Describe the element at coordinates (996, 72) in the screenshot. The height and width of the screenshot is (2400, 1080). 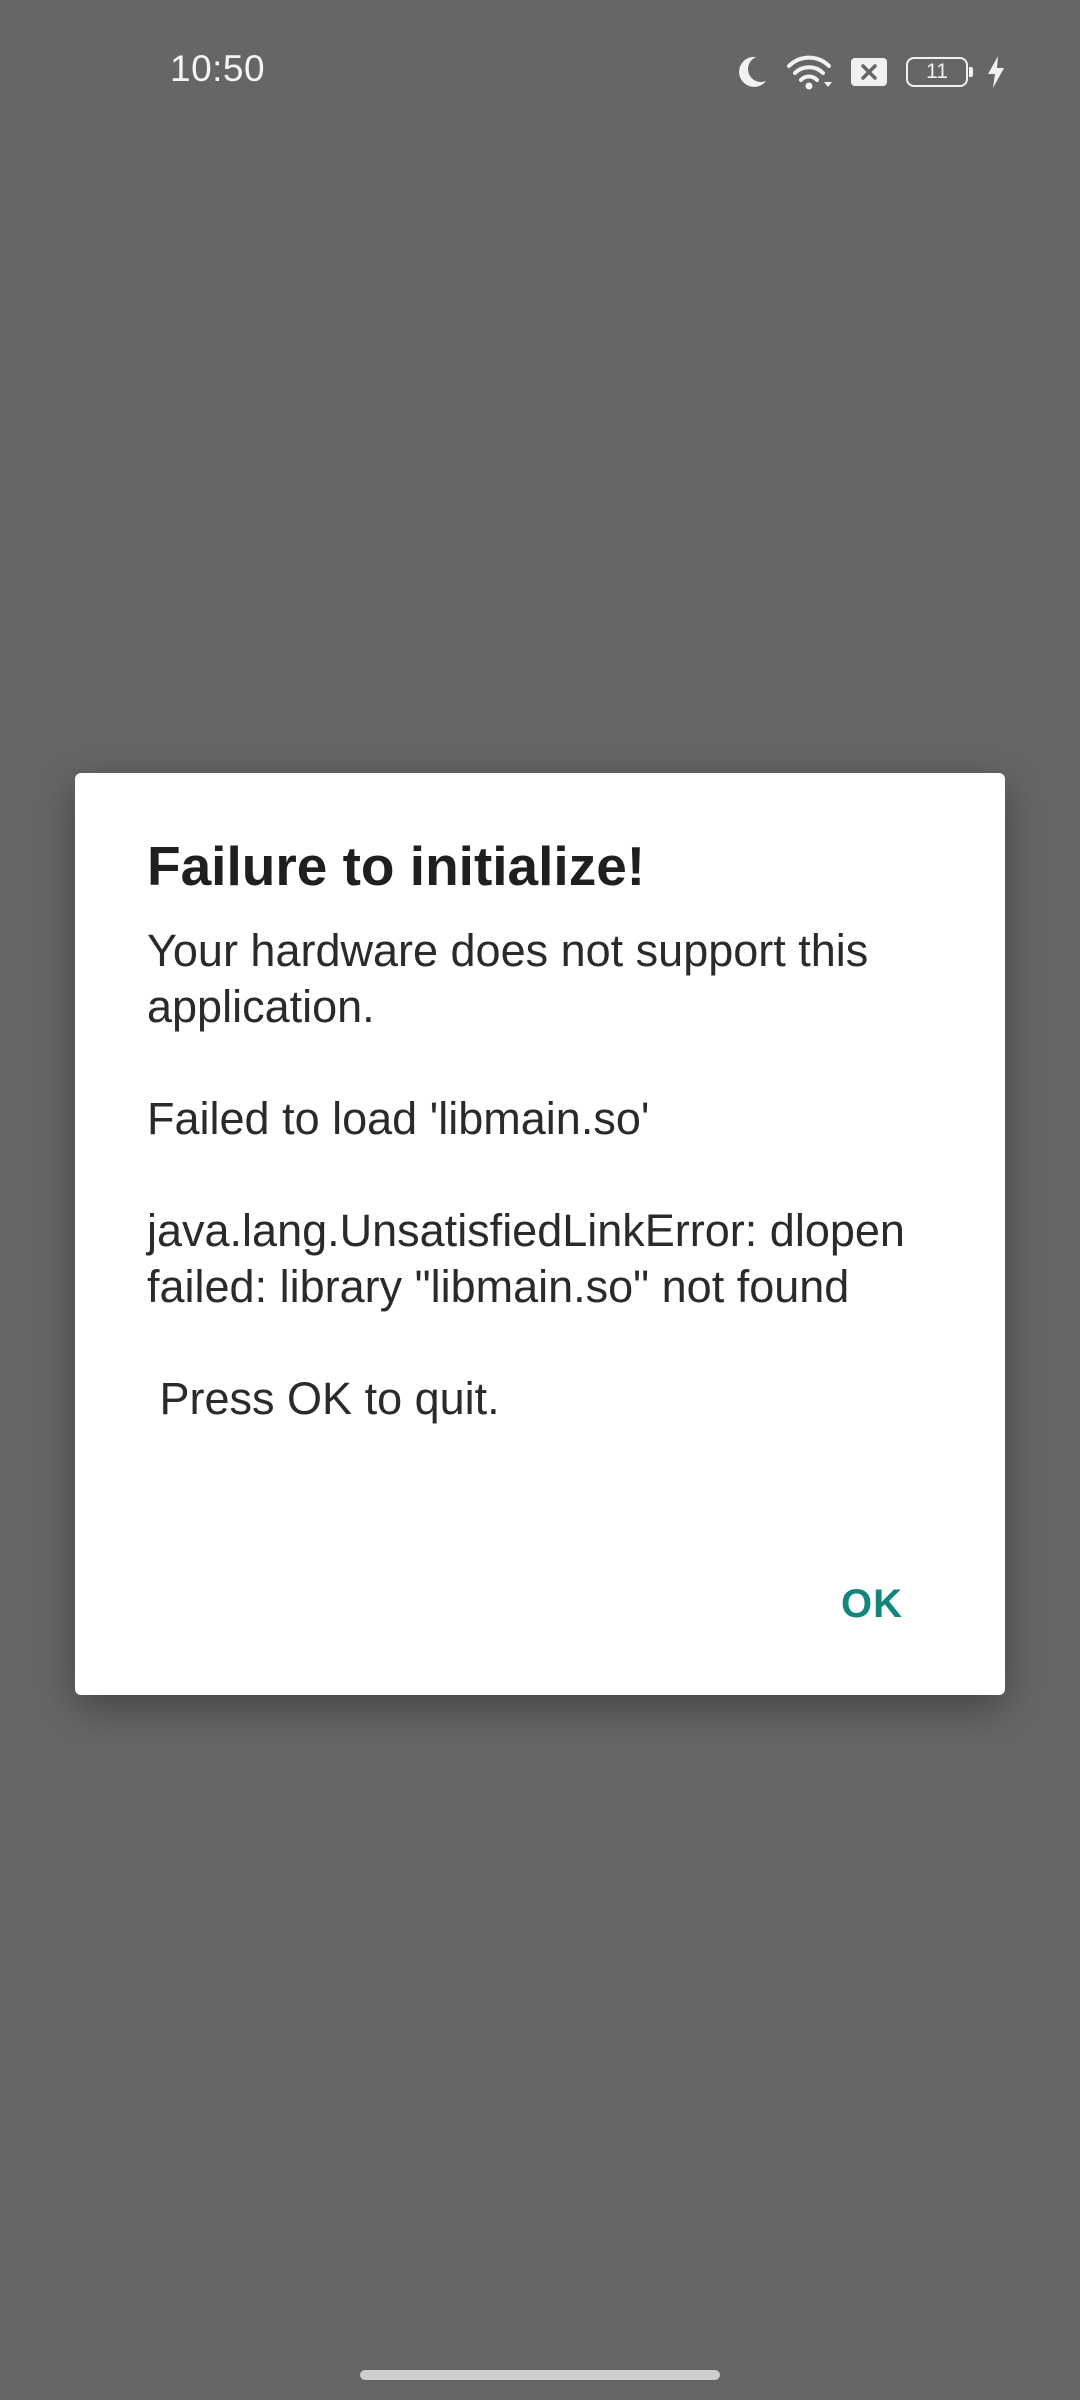
I see `charging-bolt-icon` at that location.